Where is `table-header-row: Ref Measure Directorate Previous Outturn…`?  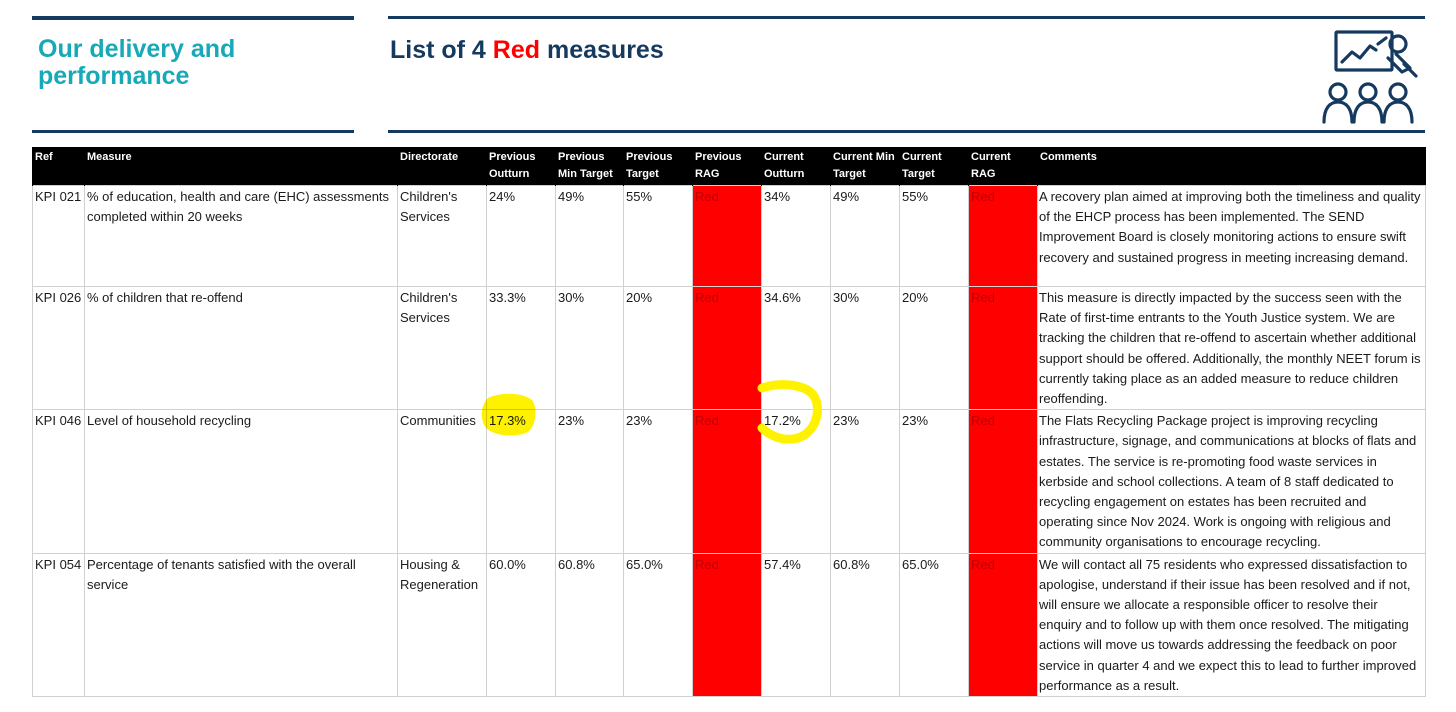
table-header-row: Ref Measure Directorate Previous Outturn… is located at coordinates (729, 166).